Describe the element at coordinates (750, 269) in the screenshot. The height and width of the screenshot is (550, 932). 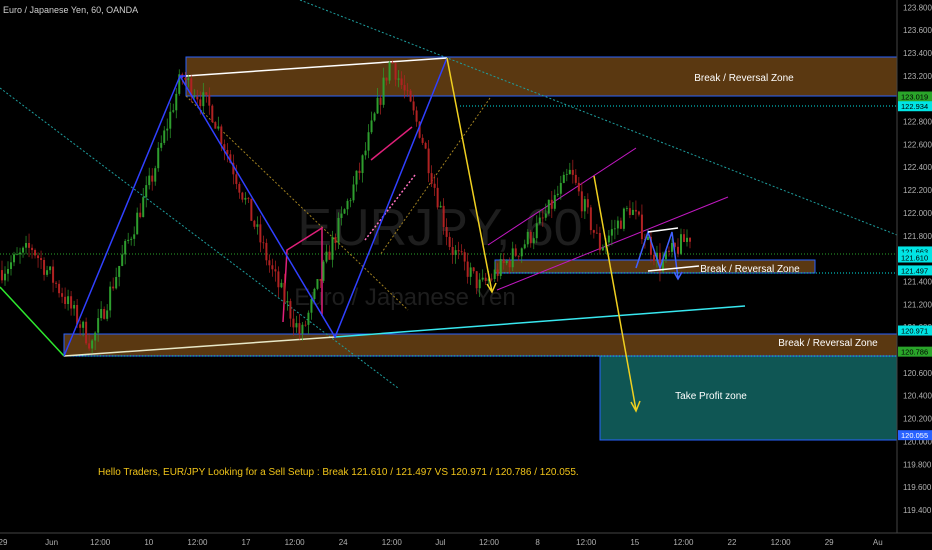
I see `middle-zone-label: Break / Reversal Zone` at that location.